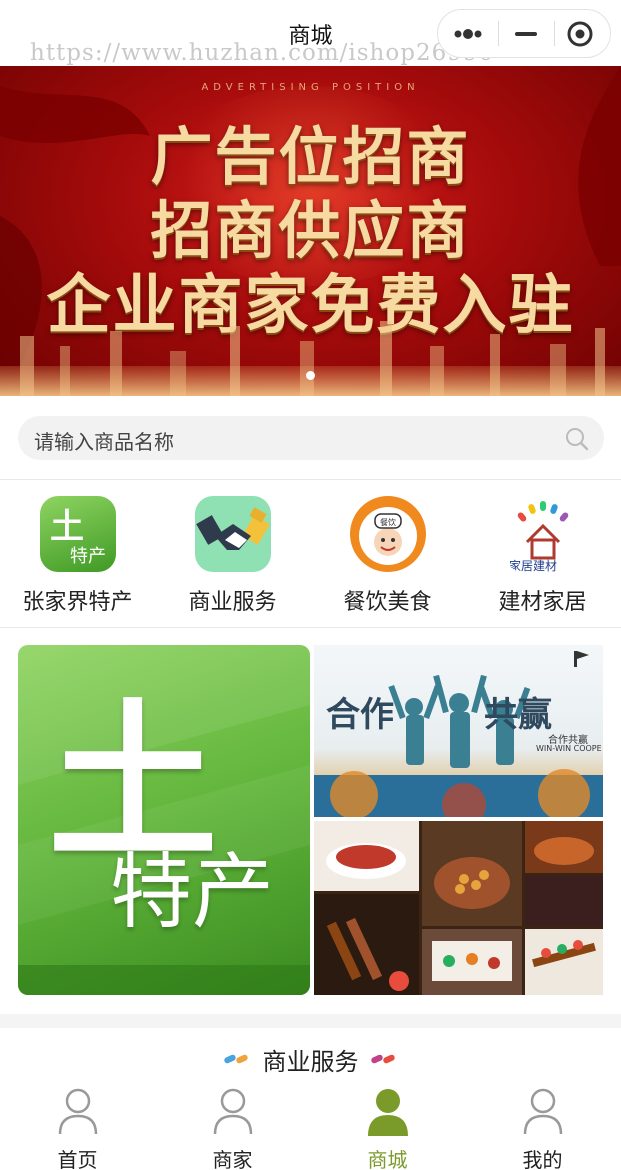 This screenshot has width=621, height=1170. What do you see at coordinates (310, 1021) in the screenshot?
I see `section-divider` at bounding box center [310, 1021].